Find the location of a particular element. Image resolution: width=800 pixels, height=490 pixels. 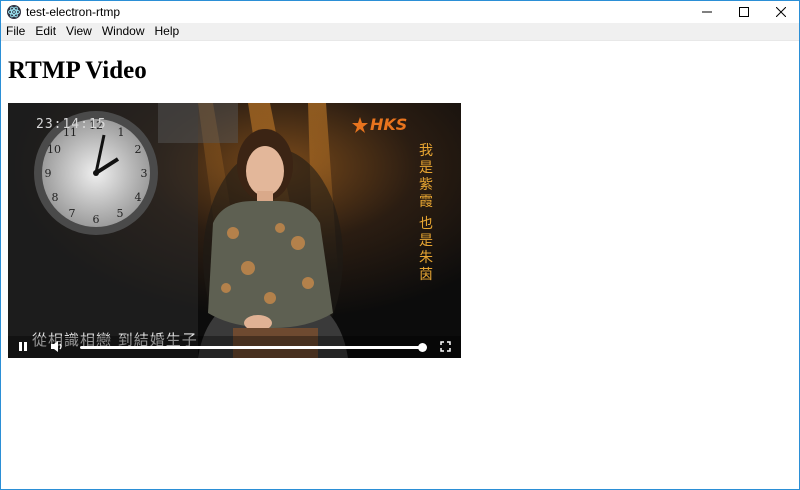

electron-app-icon is located at coordinates (14, 12).